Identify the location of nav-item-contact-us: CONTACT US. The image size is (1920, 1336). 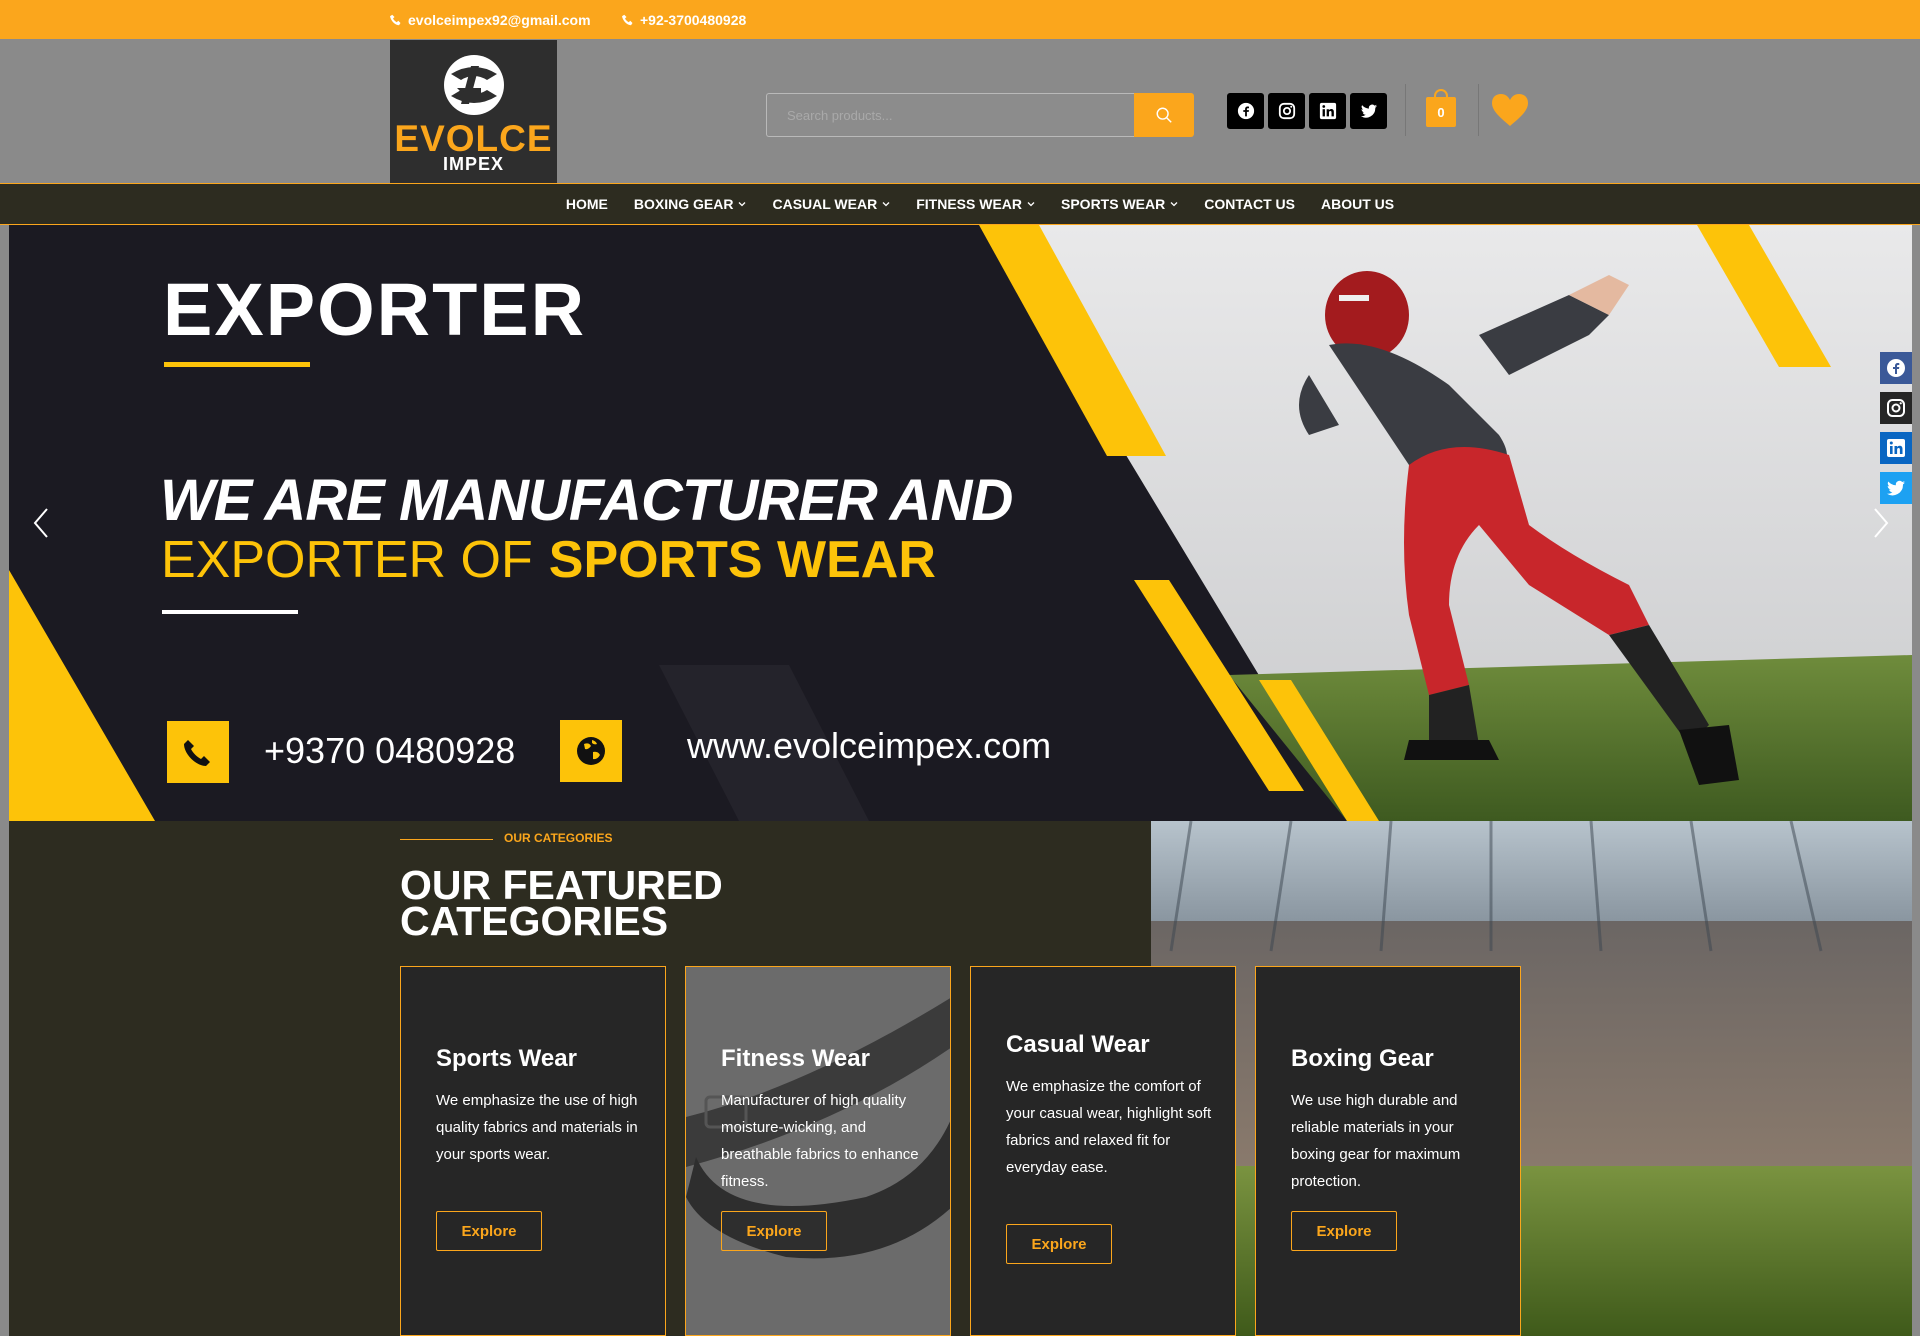
(1249, 204).